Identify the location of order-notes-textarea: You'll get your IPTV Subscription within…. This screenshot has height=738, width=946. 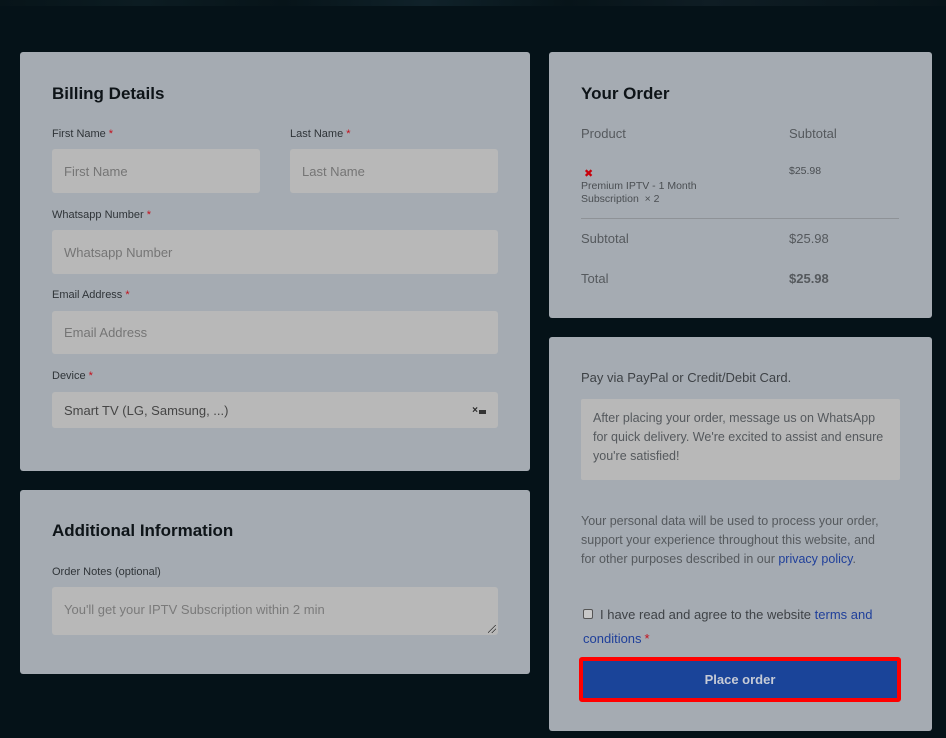
(275, 611).